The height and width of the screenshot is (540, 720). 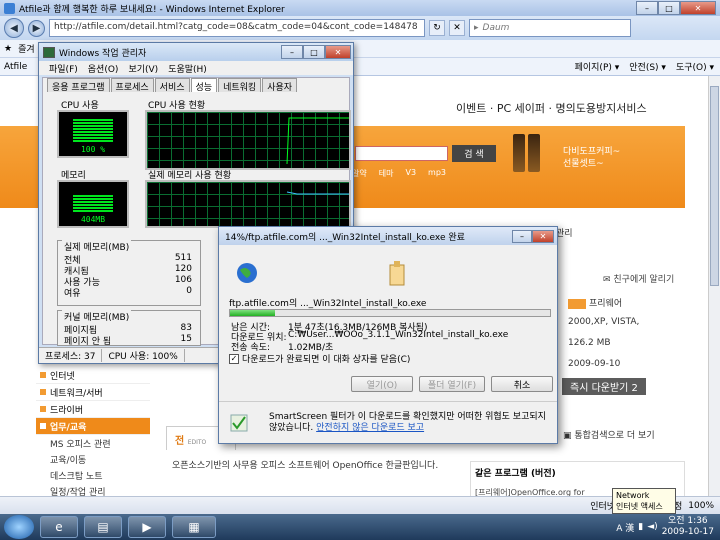 What do you see at coordinates (401, 153) in the screenshot?
I see `site-search-input` at bounding box center [401, 153].